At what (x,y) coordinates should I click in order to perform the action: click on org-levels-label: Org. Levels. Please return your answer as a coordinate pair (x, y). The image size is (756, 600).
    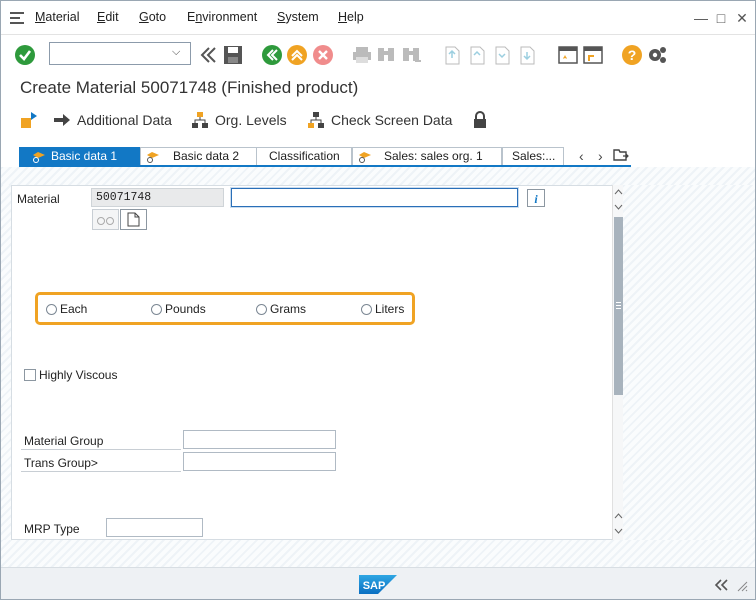
    Looking at the image, I should click on (251, 120).